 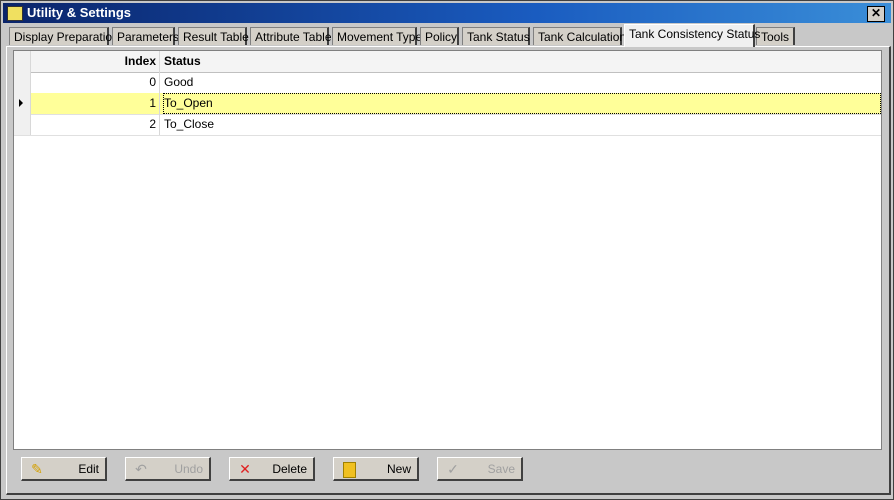 I want to click on tab-display-preparation: Display Preparation, so click(x=64, y=36).